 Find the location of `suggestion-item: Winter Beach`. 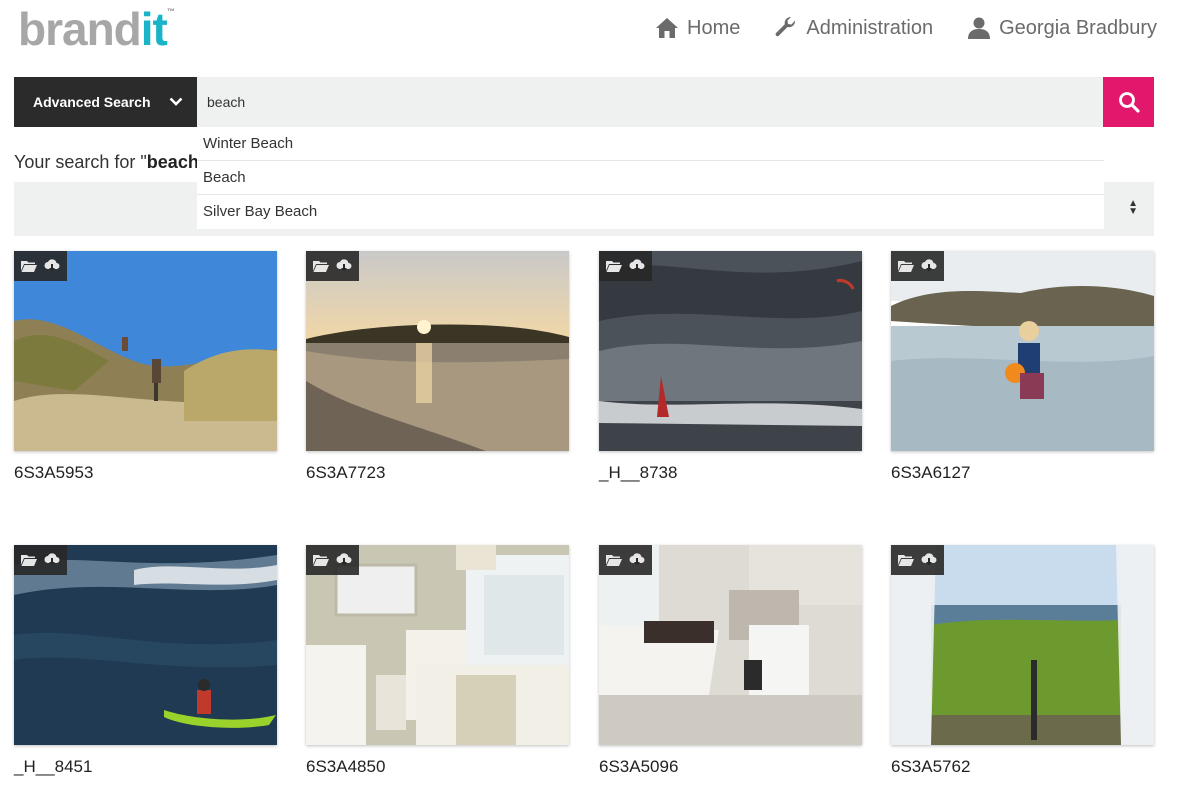

suggestion-item: Winter Beach is located at coordinates (650, 144).